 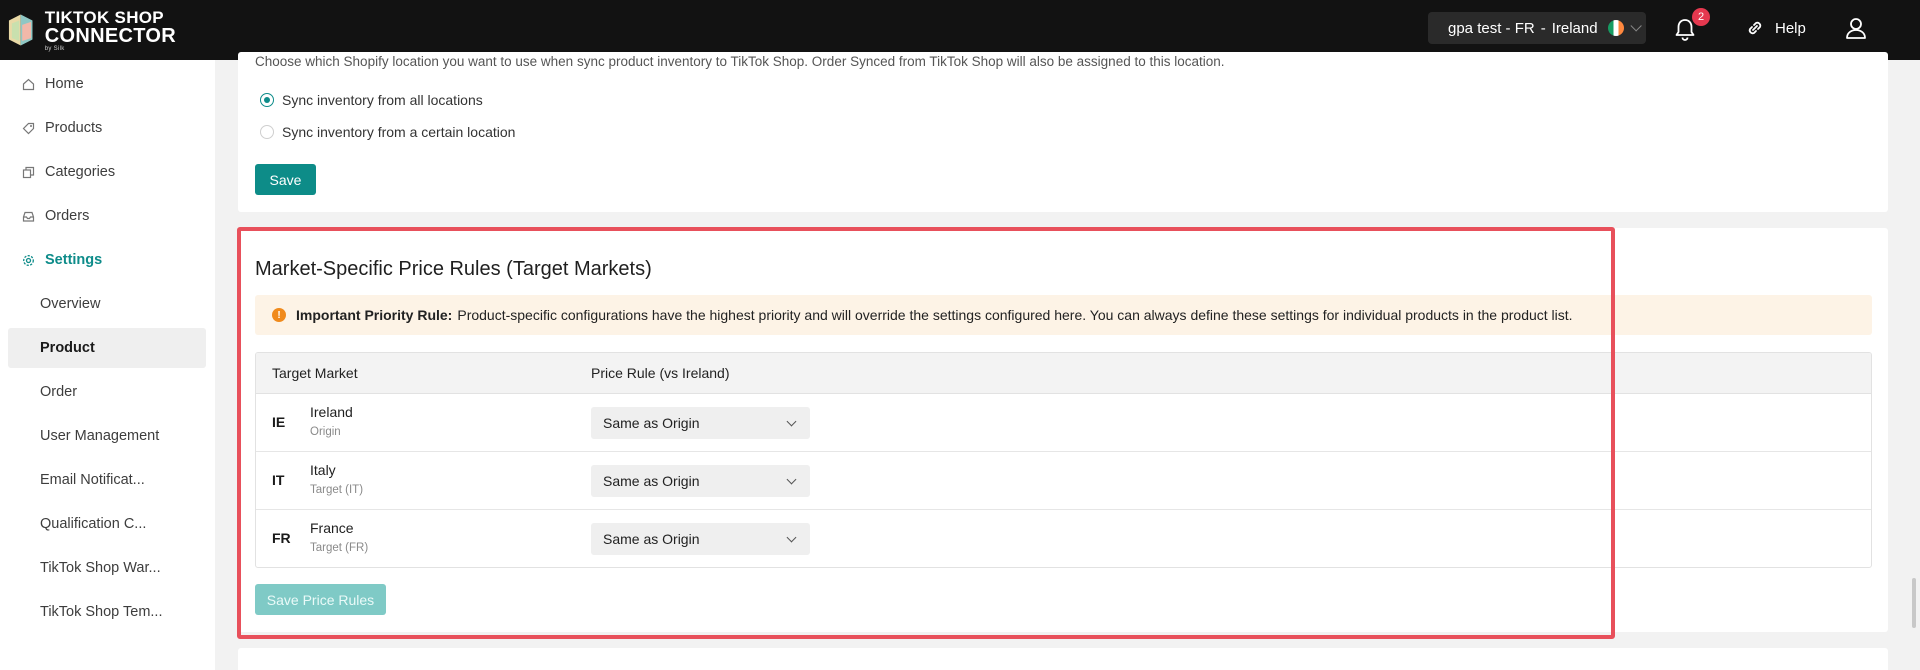 I want to click on sidebar-subitem-user-management: User Management, so click(x=107, y=436).